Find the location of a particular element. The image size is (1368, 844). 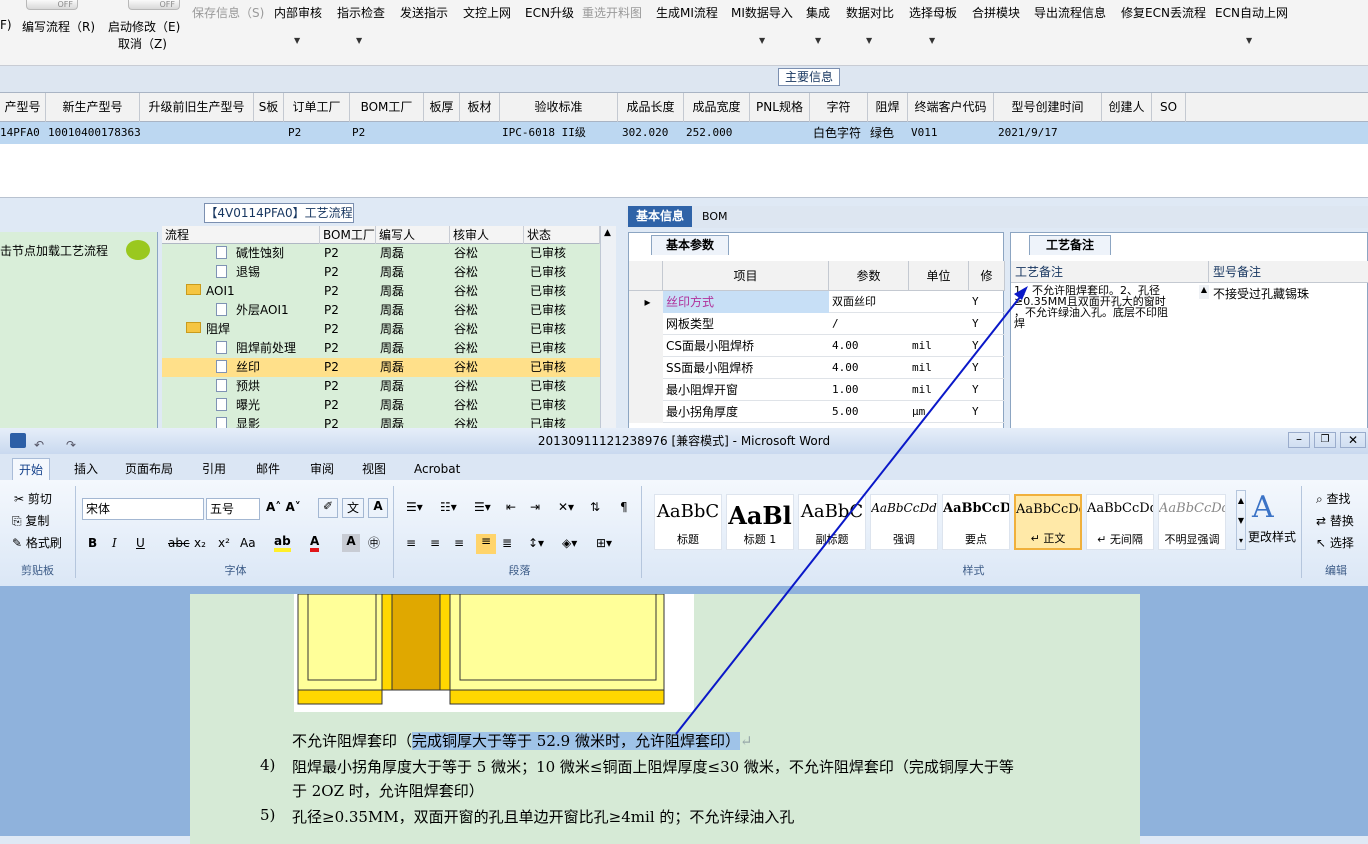

table-row: ▸ 丝印方式 双面丝印 Y is located at coordinates (817, 302).